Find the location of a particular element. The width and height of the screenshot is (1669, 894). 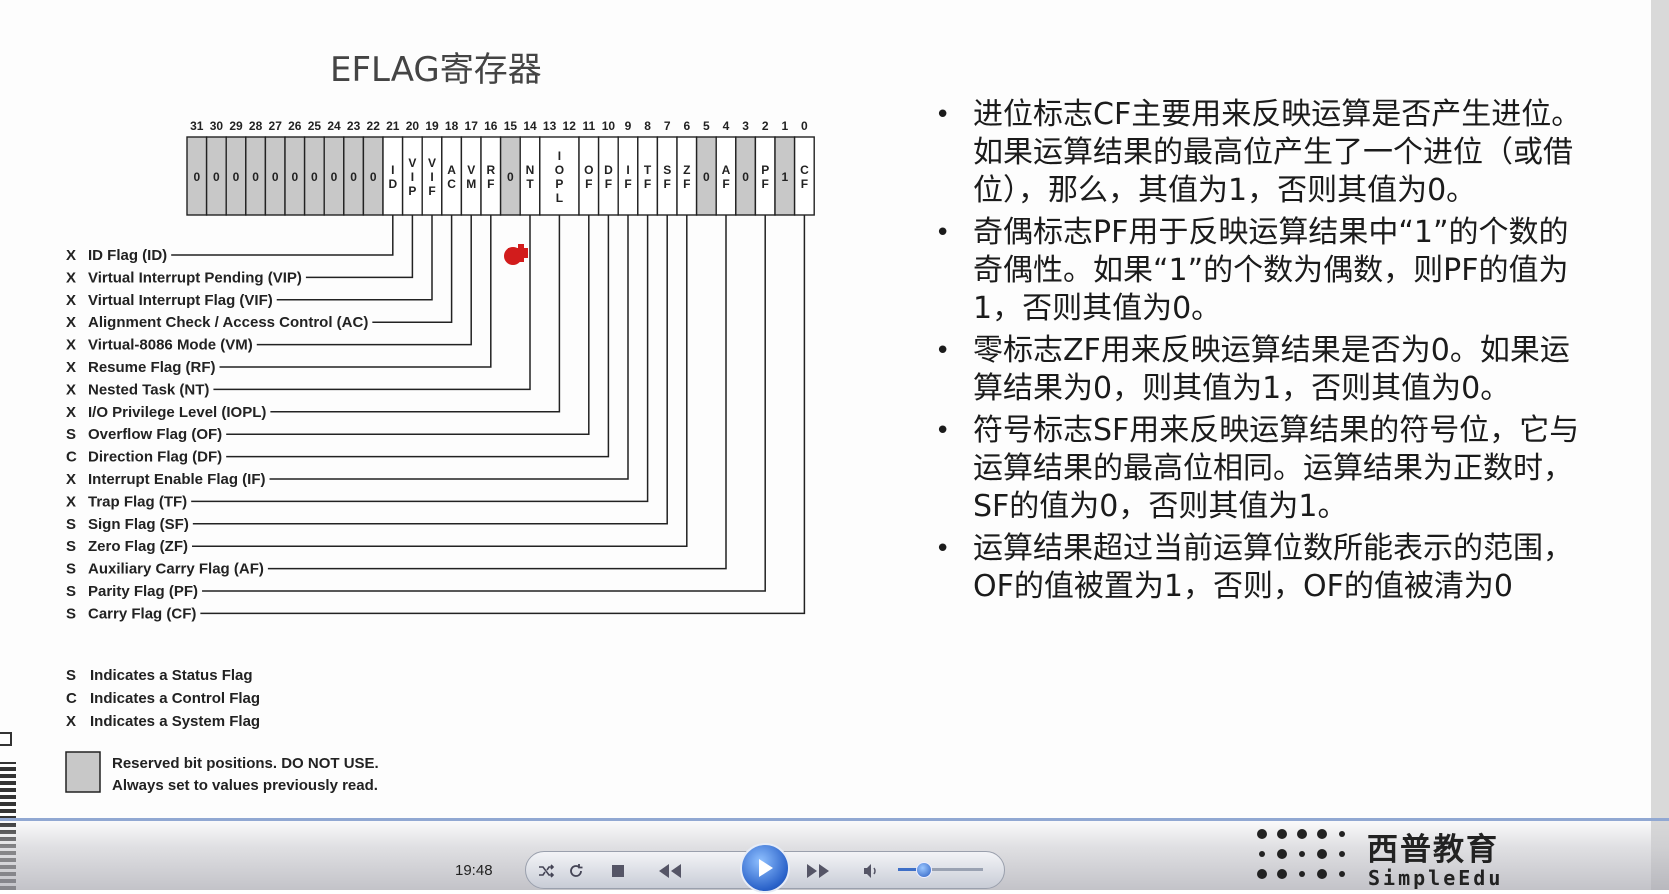

bit-number-label: 13 is located at coordinates (550, 126).